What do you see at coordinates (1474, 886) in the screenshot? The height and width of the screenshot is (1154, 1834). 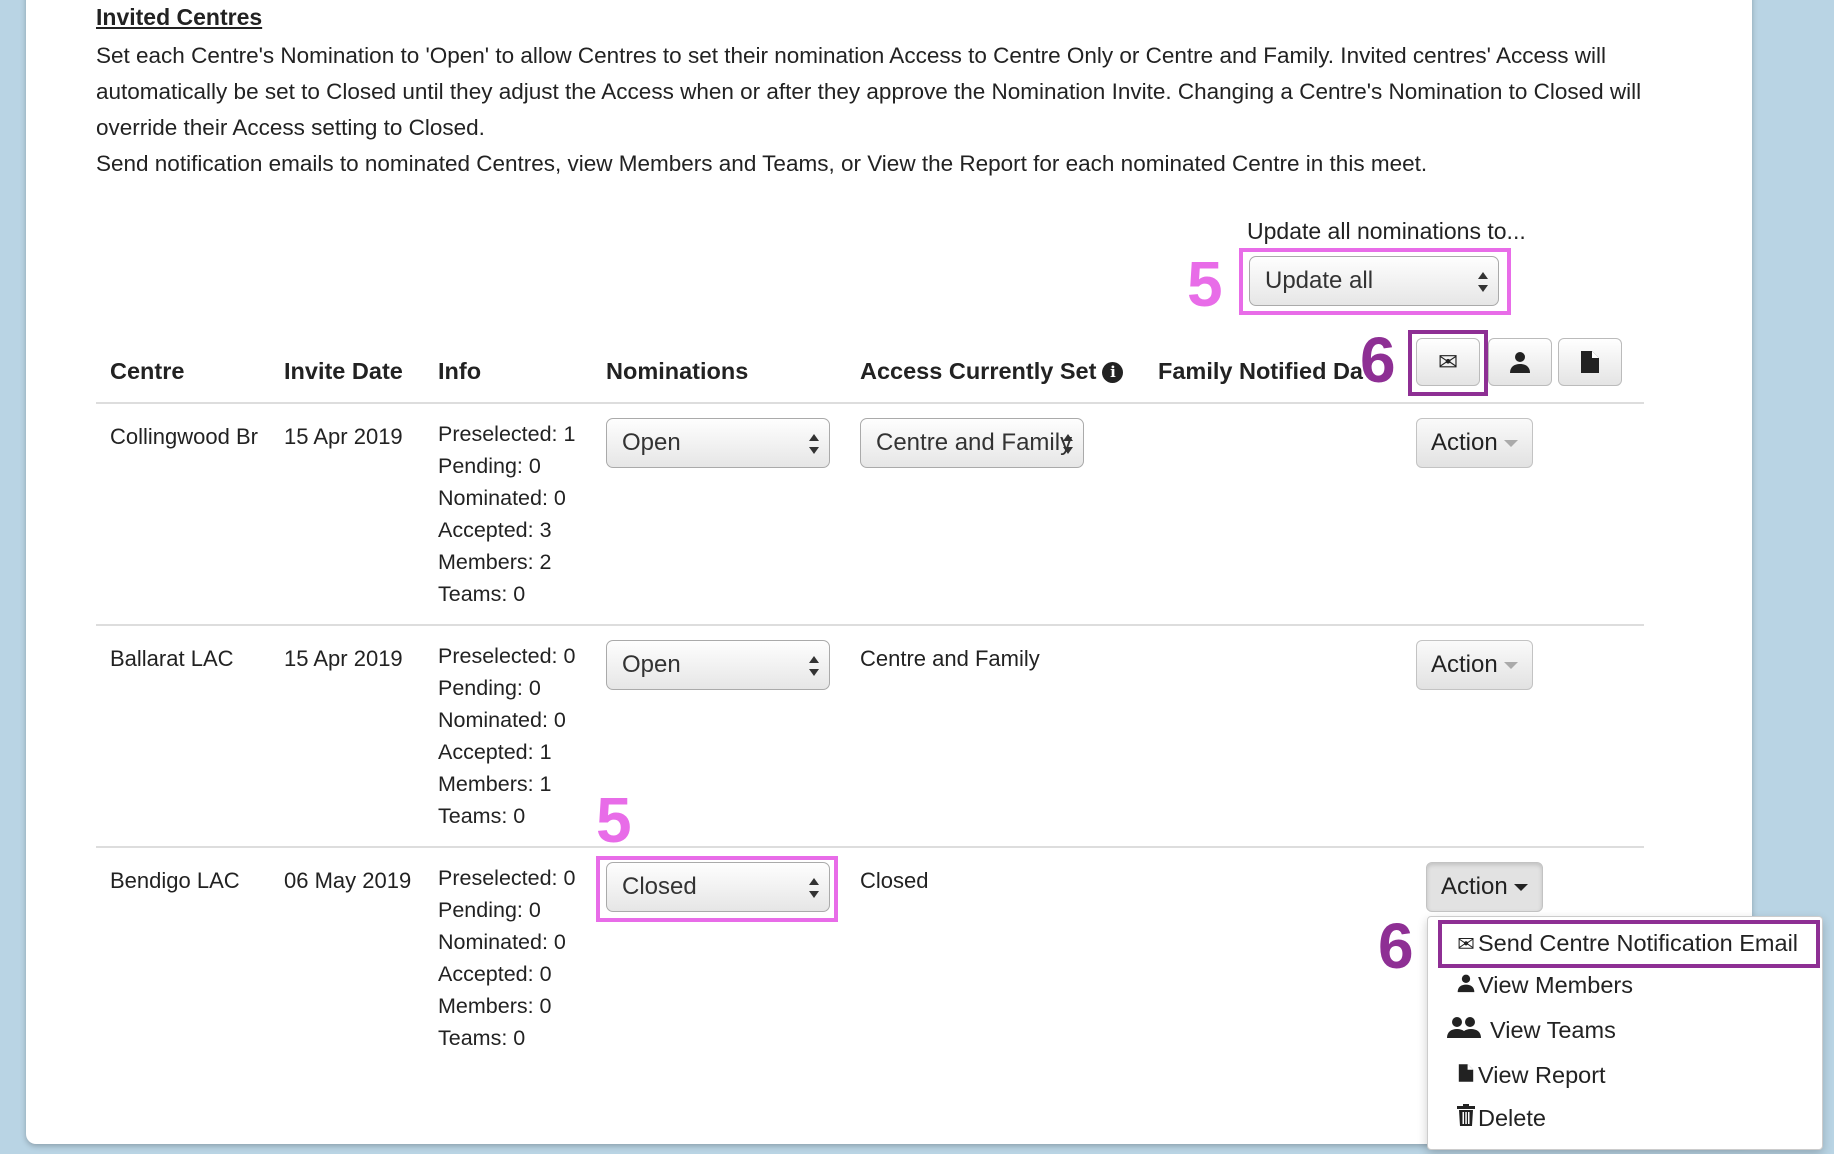 I see `row-3-action-label: Action` at bounding box center [1474, 886].